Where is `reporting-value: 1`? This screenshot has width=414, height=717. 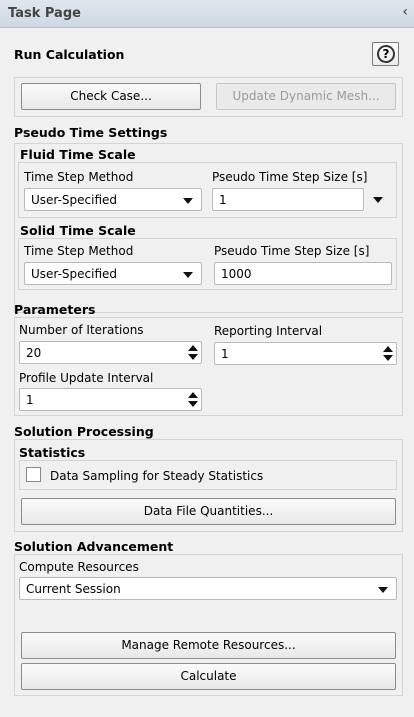 reporting-value: 1 is located at coordinates (225, 354).